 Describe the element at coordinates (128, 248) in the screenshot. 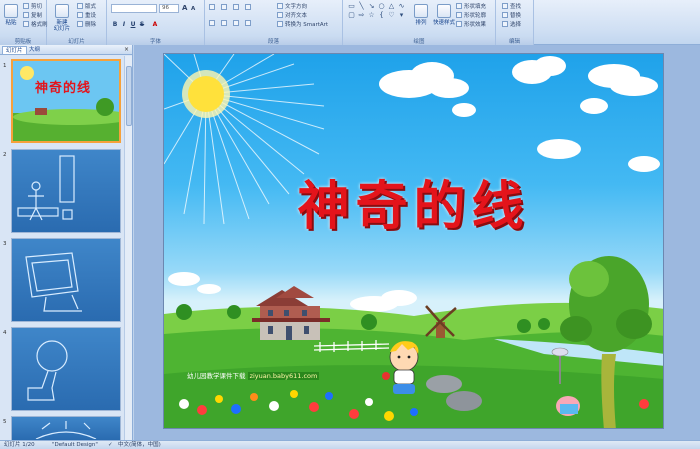

I see `thumbnail-scrollbar` at that location.